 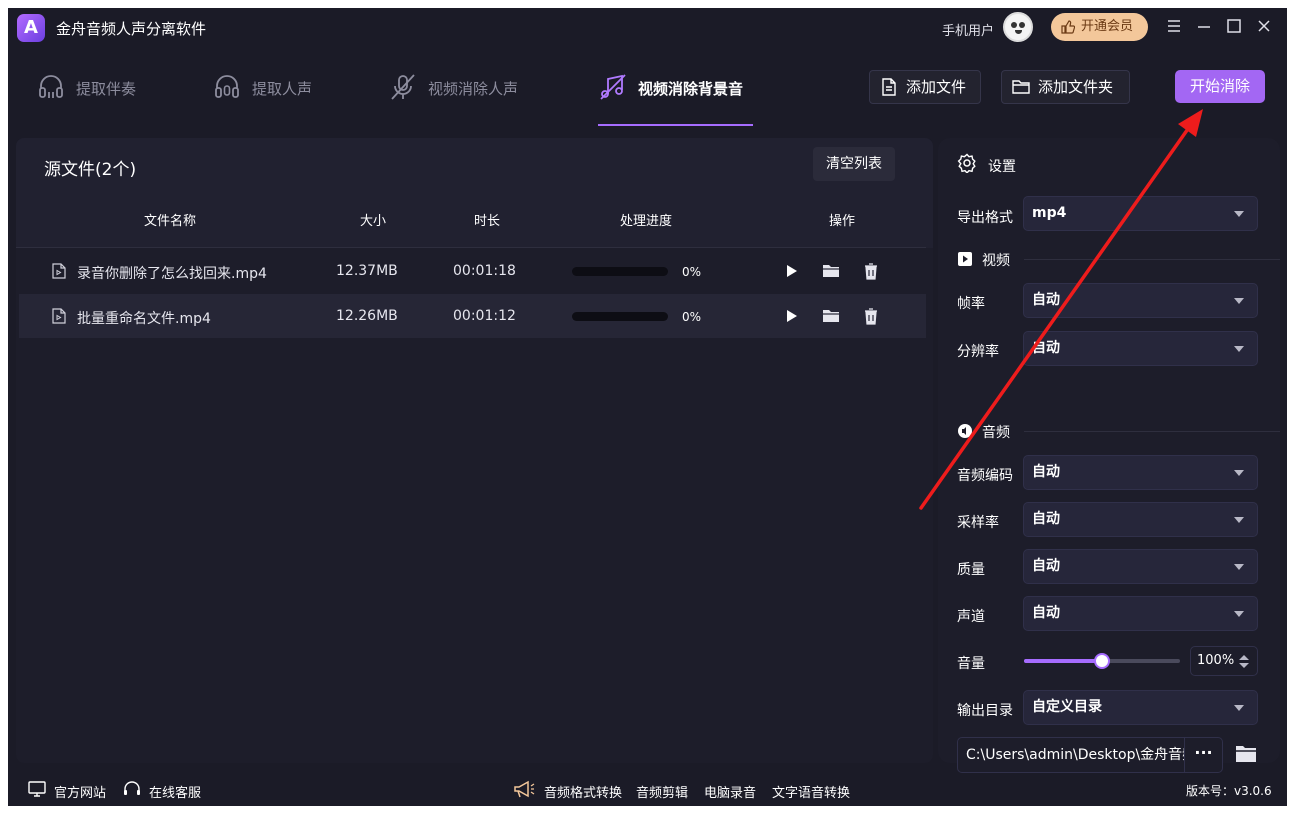 I want to click on menu-icon, so click(x=1174, y=26).